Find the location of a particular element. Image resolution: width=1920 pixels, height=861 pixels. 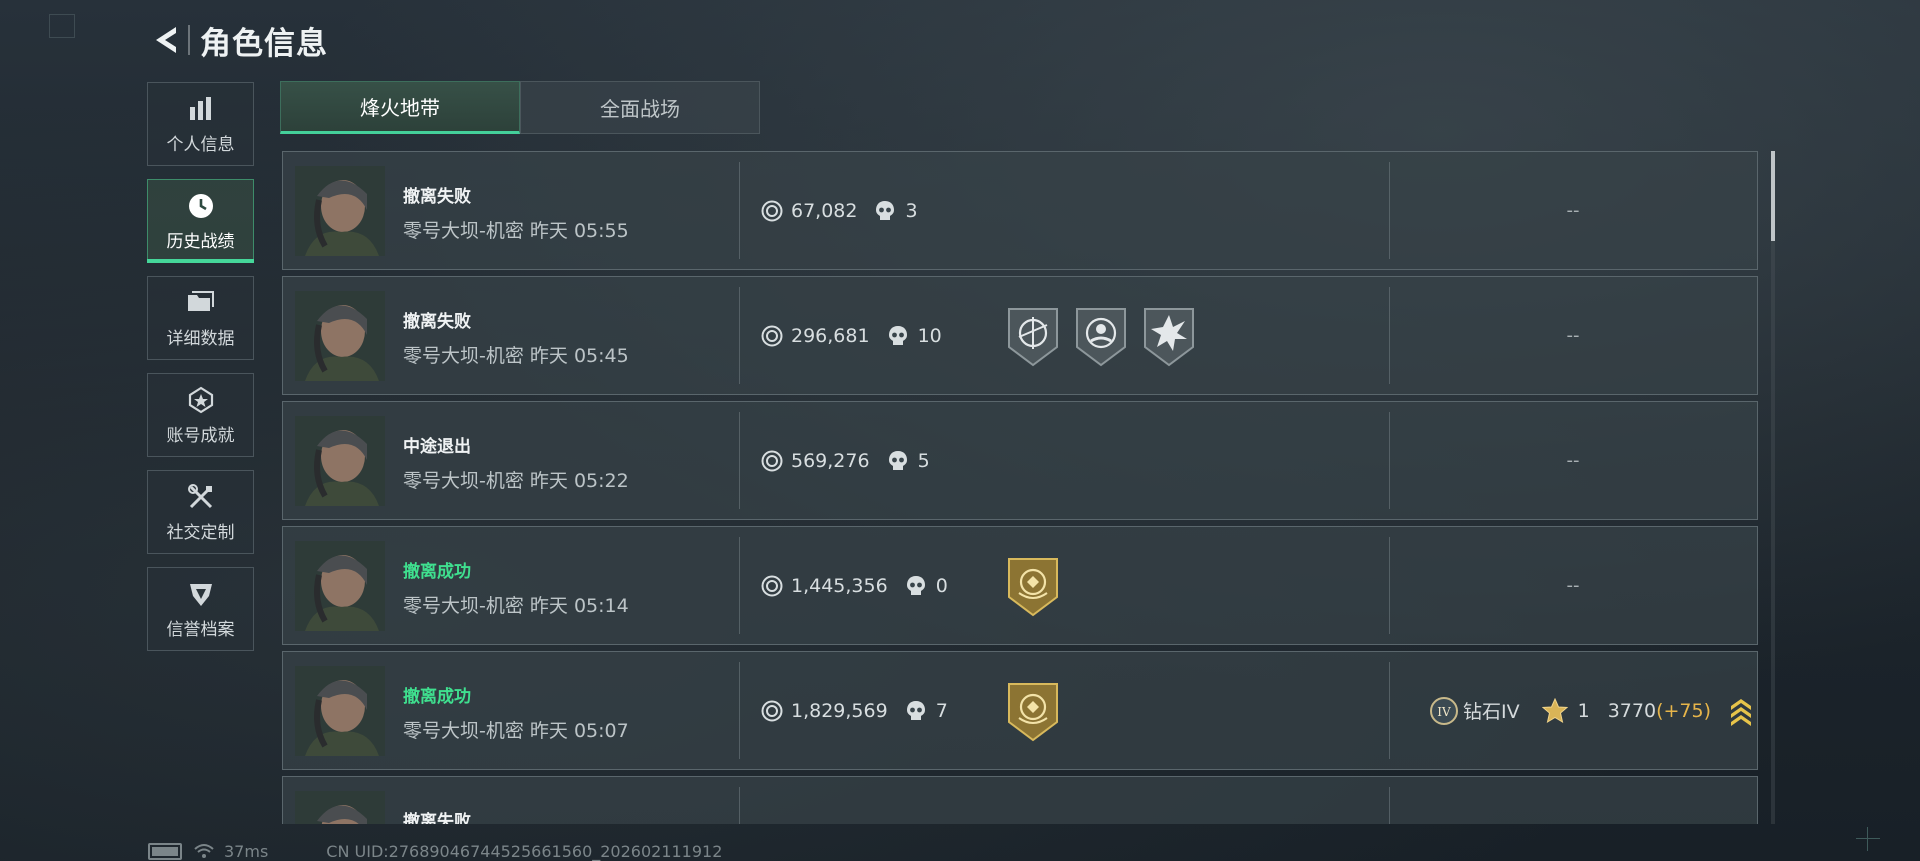

page-header: 角色信息 is located at coordinates (238, 40).